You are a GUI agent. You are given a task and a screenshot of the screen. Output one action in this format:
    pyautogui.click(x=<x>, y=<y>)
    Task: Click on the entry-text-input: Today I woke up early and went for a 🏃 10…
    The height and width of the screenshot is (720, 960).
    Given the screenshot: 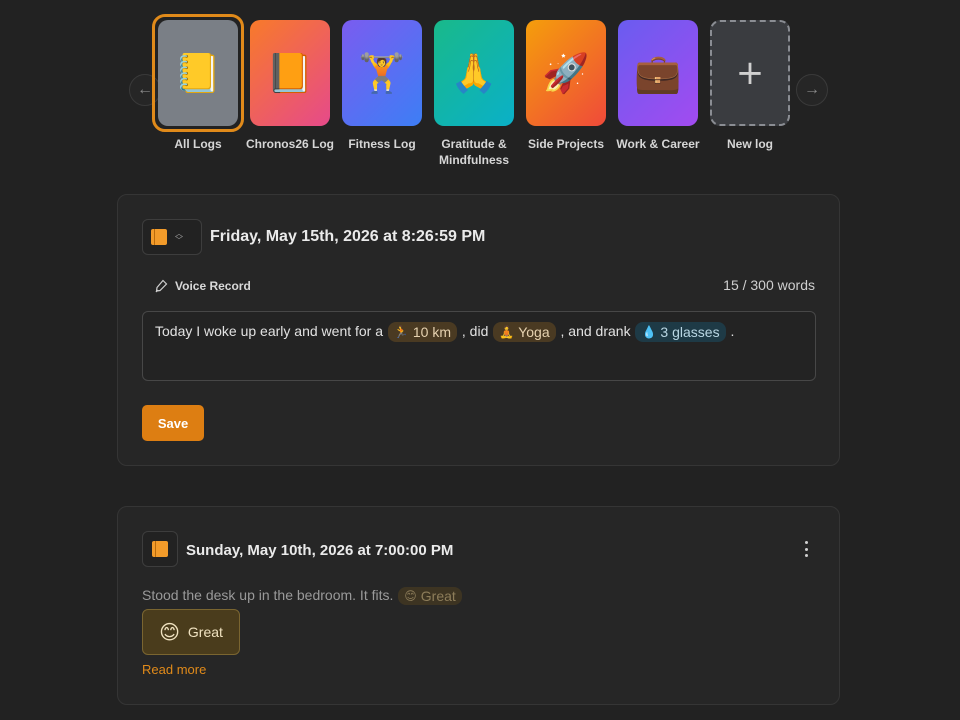 What is the action you would take?
    pyautogui.click(x=479, y=346)
    